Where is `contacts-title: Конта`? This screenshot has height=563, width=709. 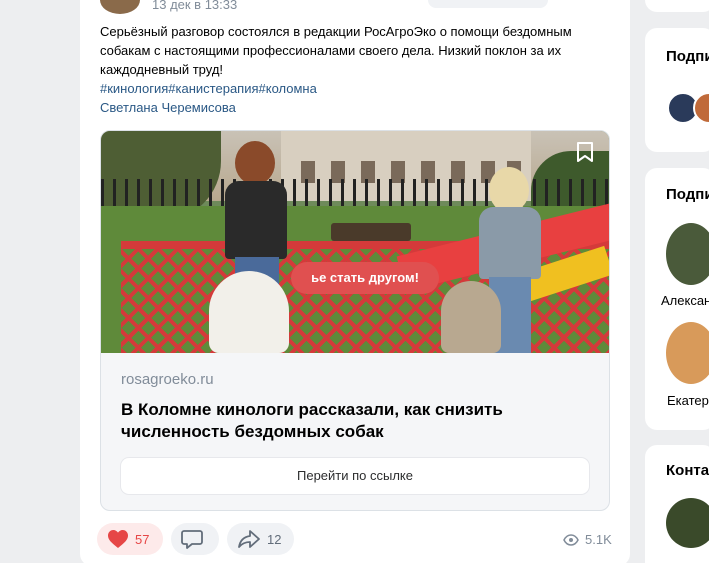 contacts-title: Конта is located at coordinates (687, 470).